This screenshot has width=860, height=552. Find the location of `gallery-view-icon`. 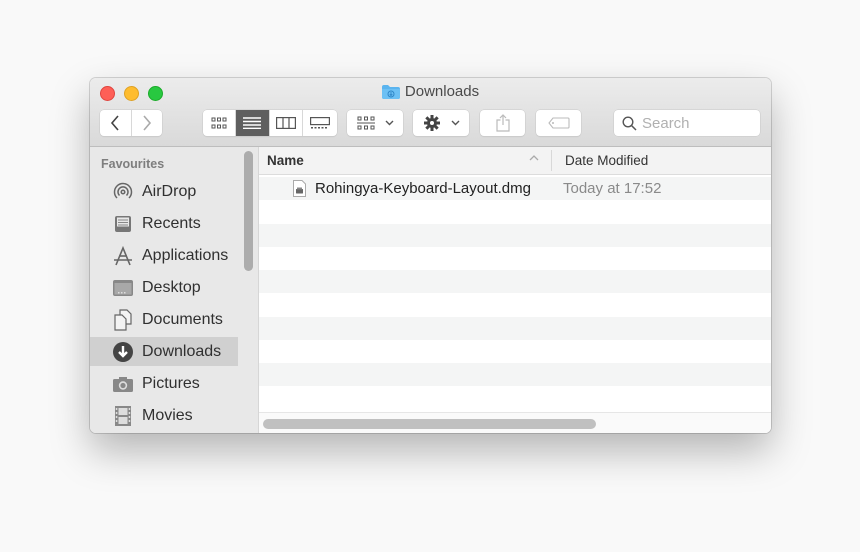

gallery-view-icon is located at coordinates (319, 123).